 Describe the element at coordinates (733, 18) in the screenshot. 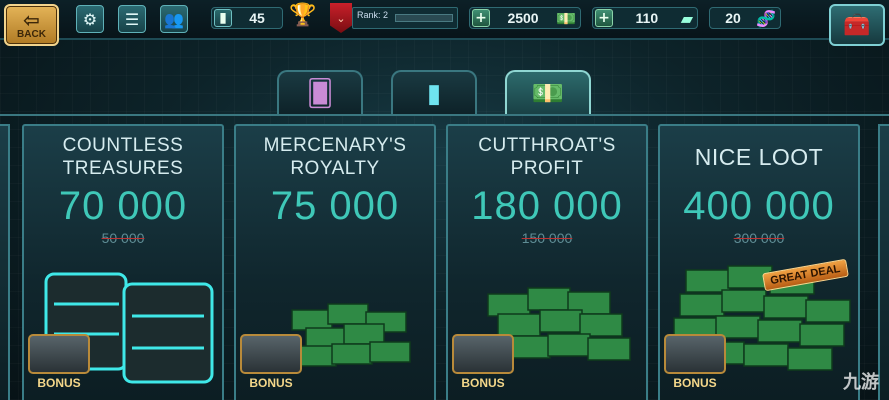

I see `dna-value: 20` at that location.